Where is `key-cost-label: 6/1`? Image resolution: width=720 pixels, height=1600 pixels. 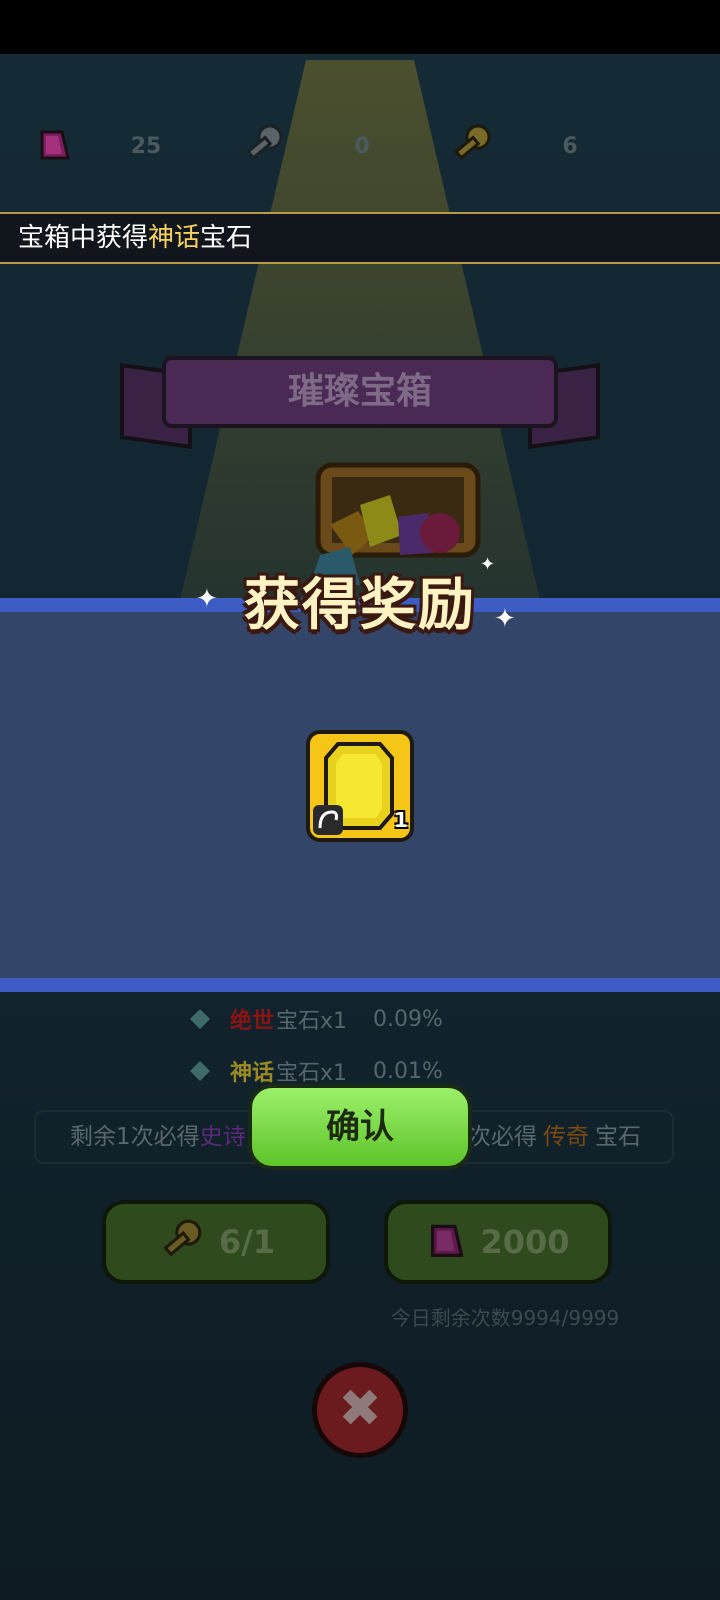
key-cost-label: 6/1 is located at coordinates (247, 1242).